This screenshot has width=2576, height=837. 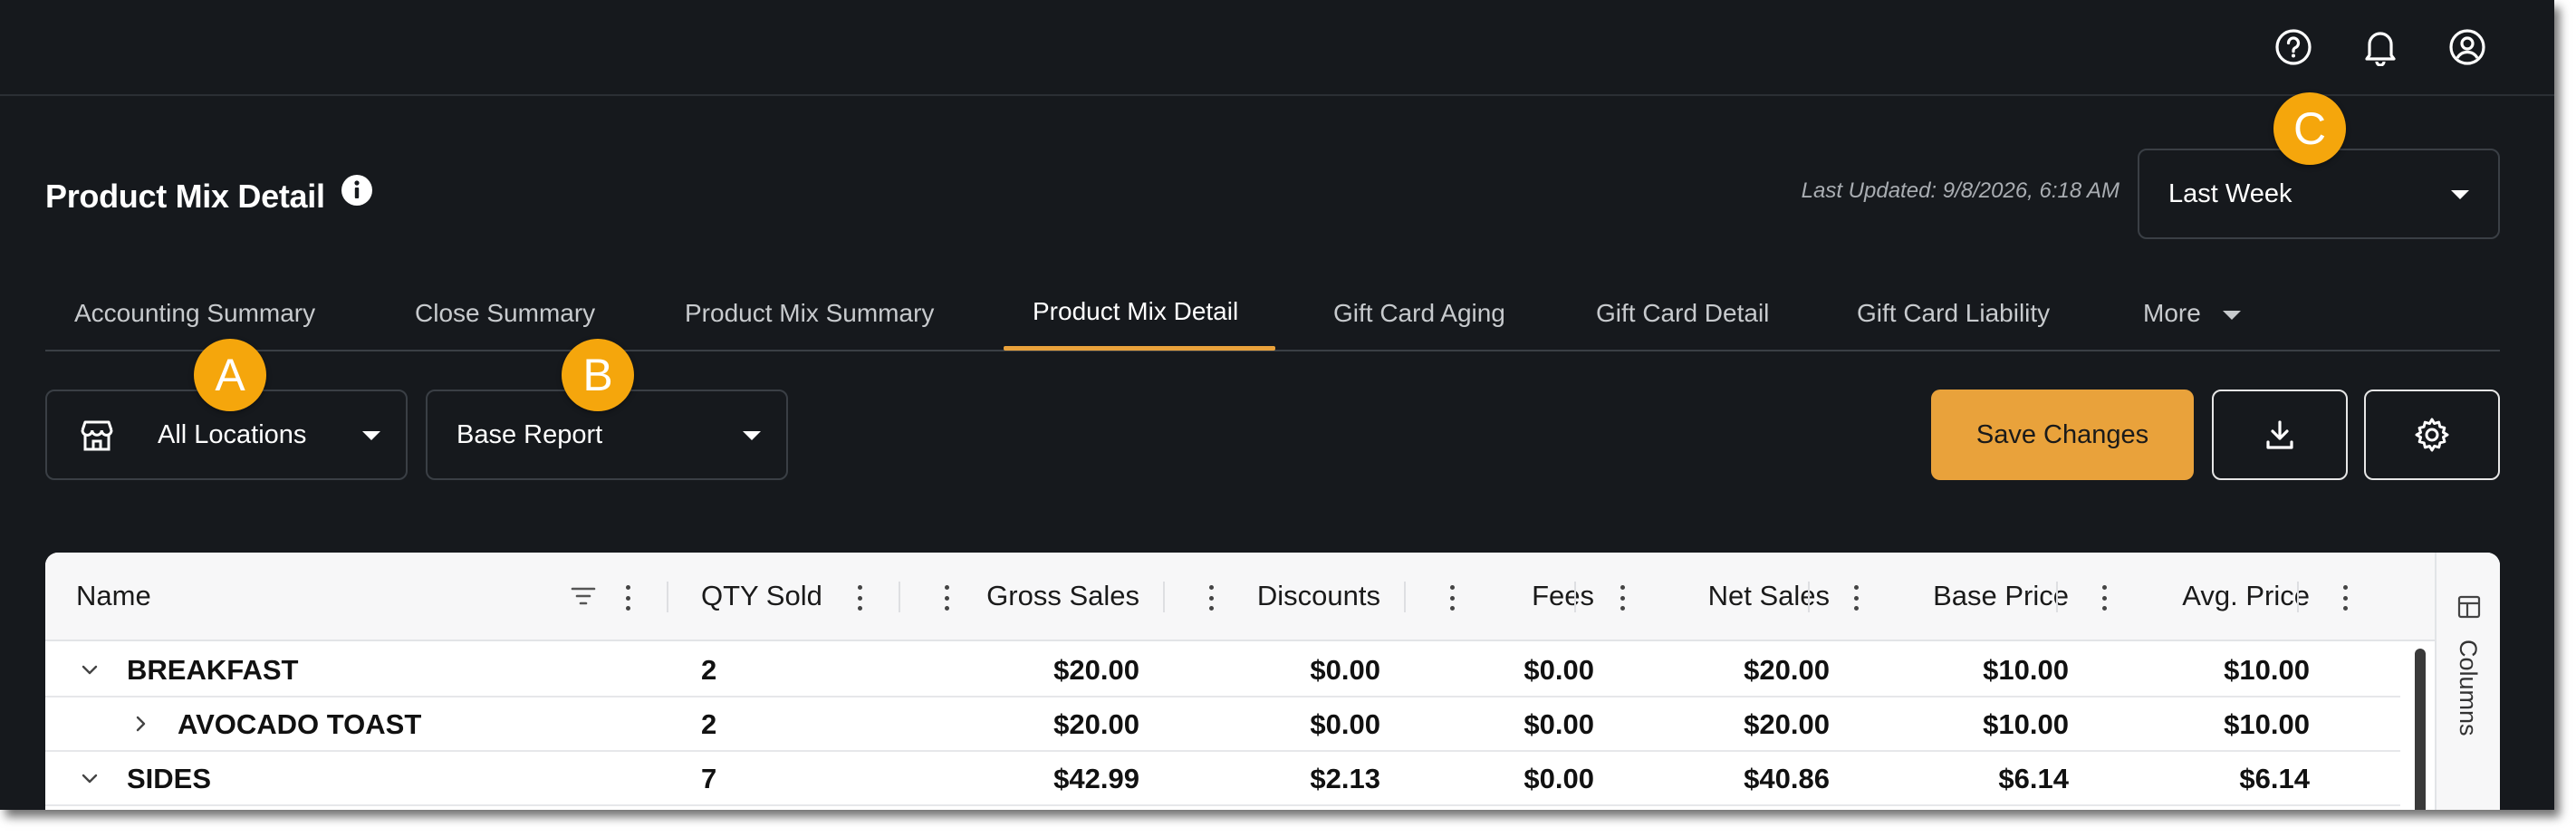 What do you see at coordinates (2062, 435) in the screenshot?
I see `save-changes-button: Save Changes` at bounding box center [2062, 435].